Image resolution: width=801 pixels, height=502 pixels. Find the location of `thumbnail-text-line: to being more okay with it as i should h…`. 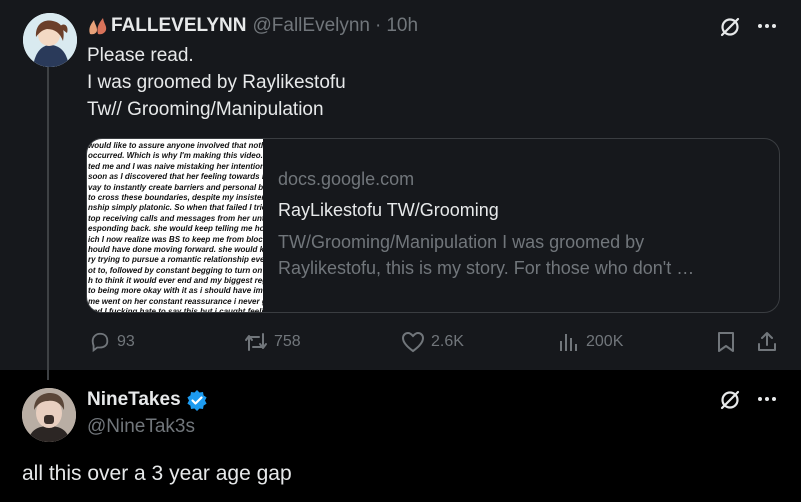

thumbnail-text-line: to being more okay with it as i should h… is located at coordinates (175, 291).